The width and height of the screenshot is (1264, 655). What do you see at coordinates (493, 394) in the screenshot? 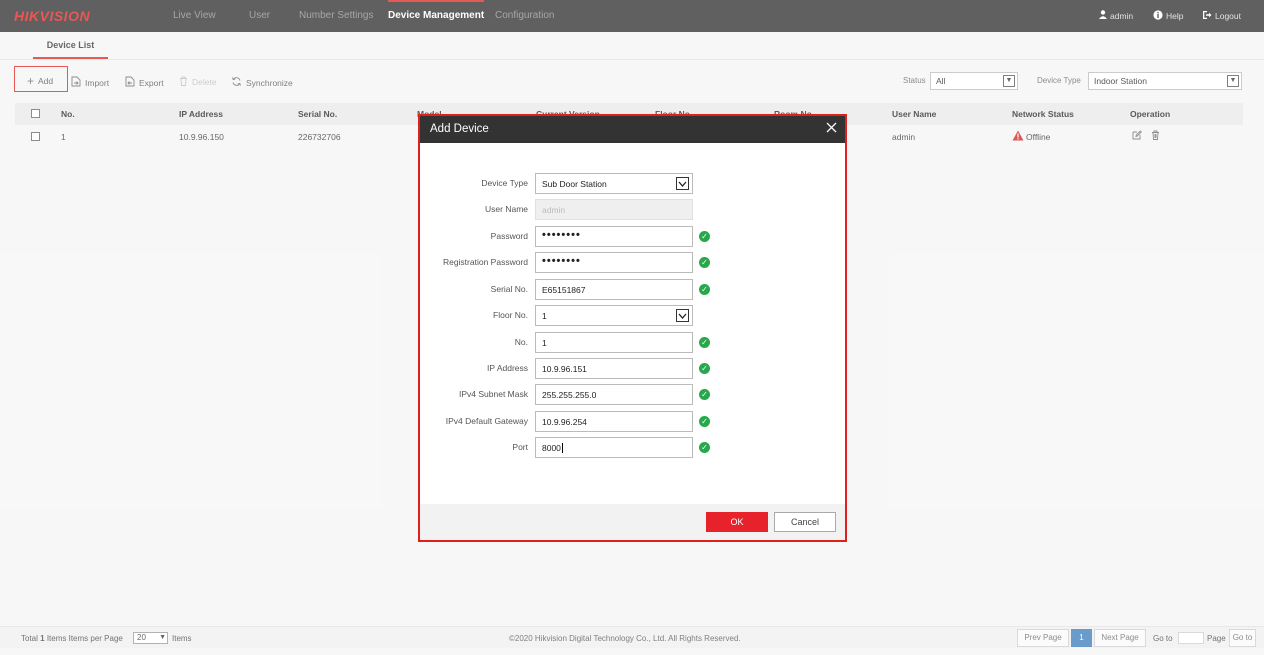
I see `subnet-mask-label: IPv4 Subnet Mask` at bounding box center [493, 394].